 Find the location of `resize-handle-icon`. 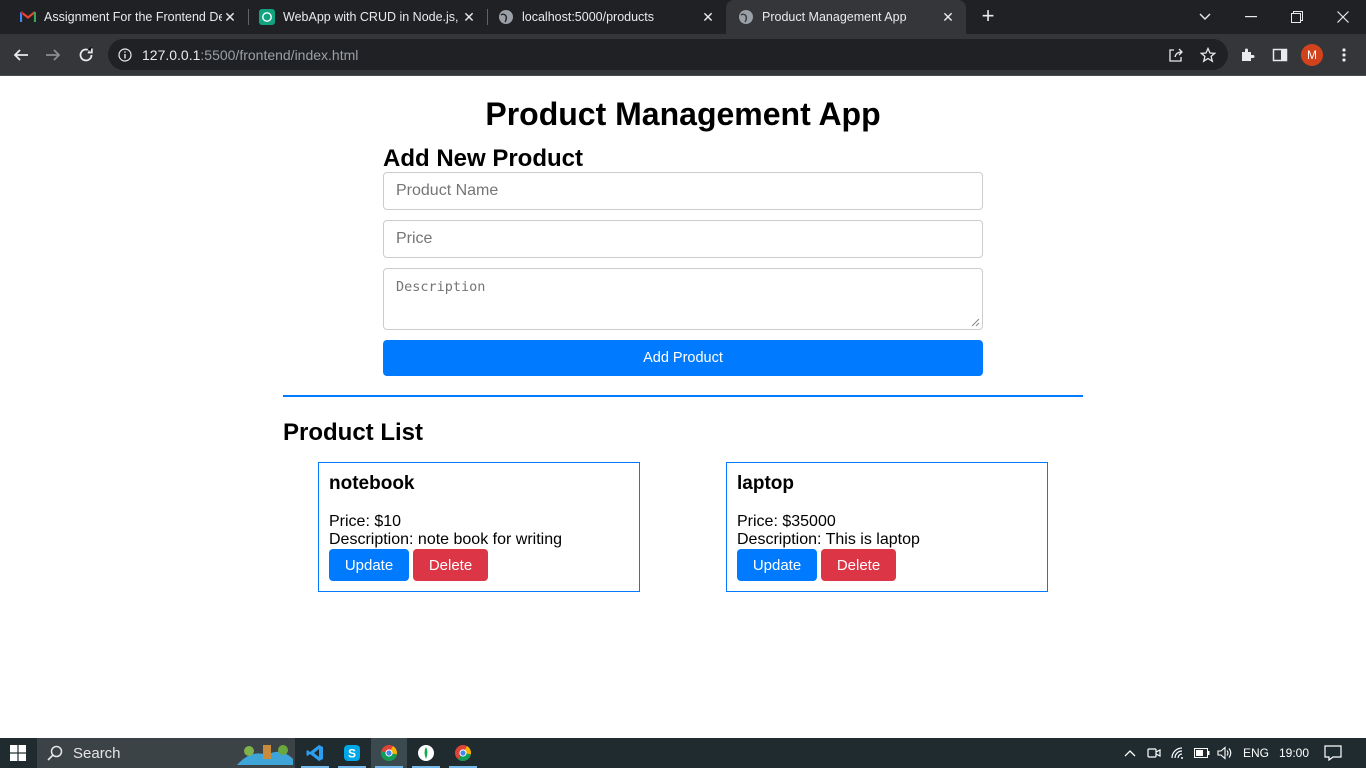

resize-handle-icon is located at coordinates (975, 322).